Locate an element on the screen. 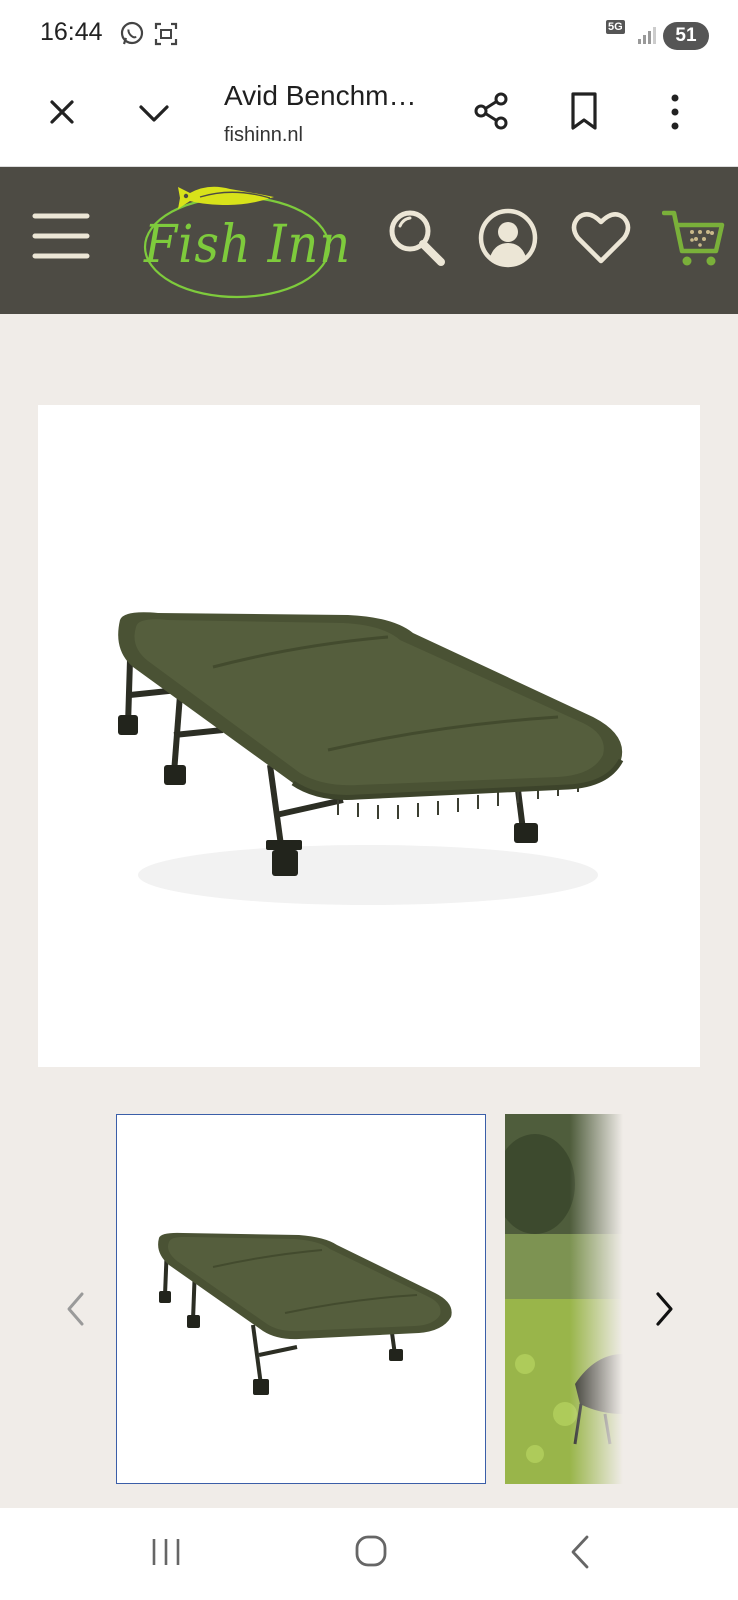 Image resolution: width=738 pixels, height=1600 pixels. system-nav-bar is located at coordinates (369, 1554).